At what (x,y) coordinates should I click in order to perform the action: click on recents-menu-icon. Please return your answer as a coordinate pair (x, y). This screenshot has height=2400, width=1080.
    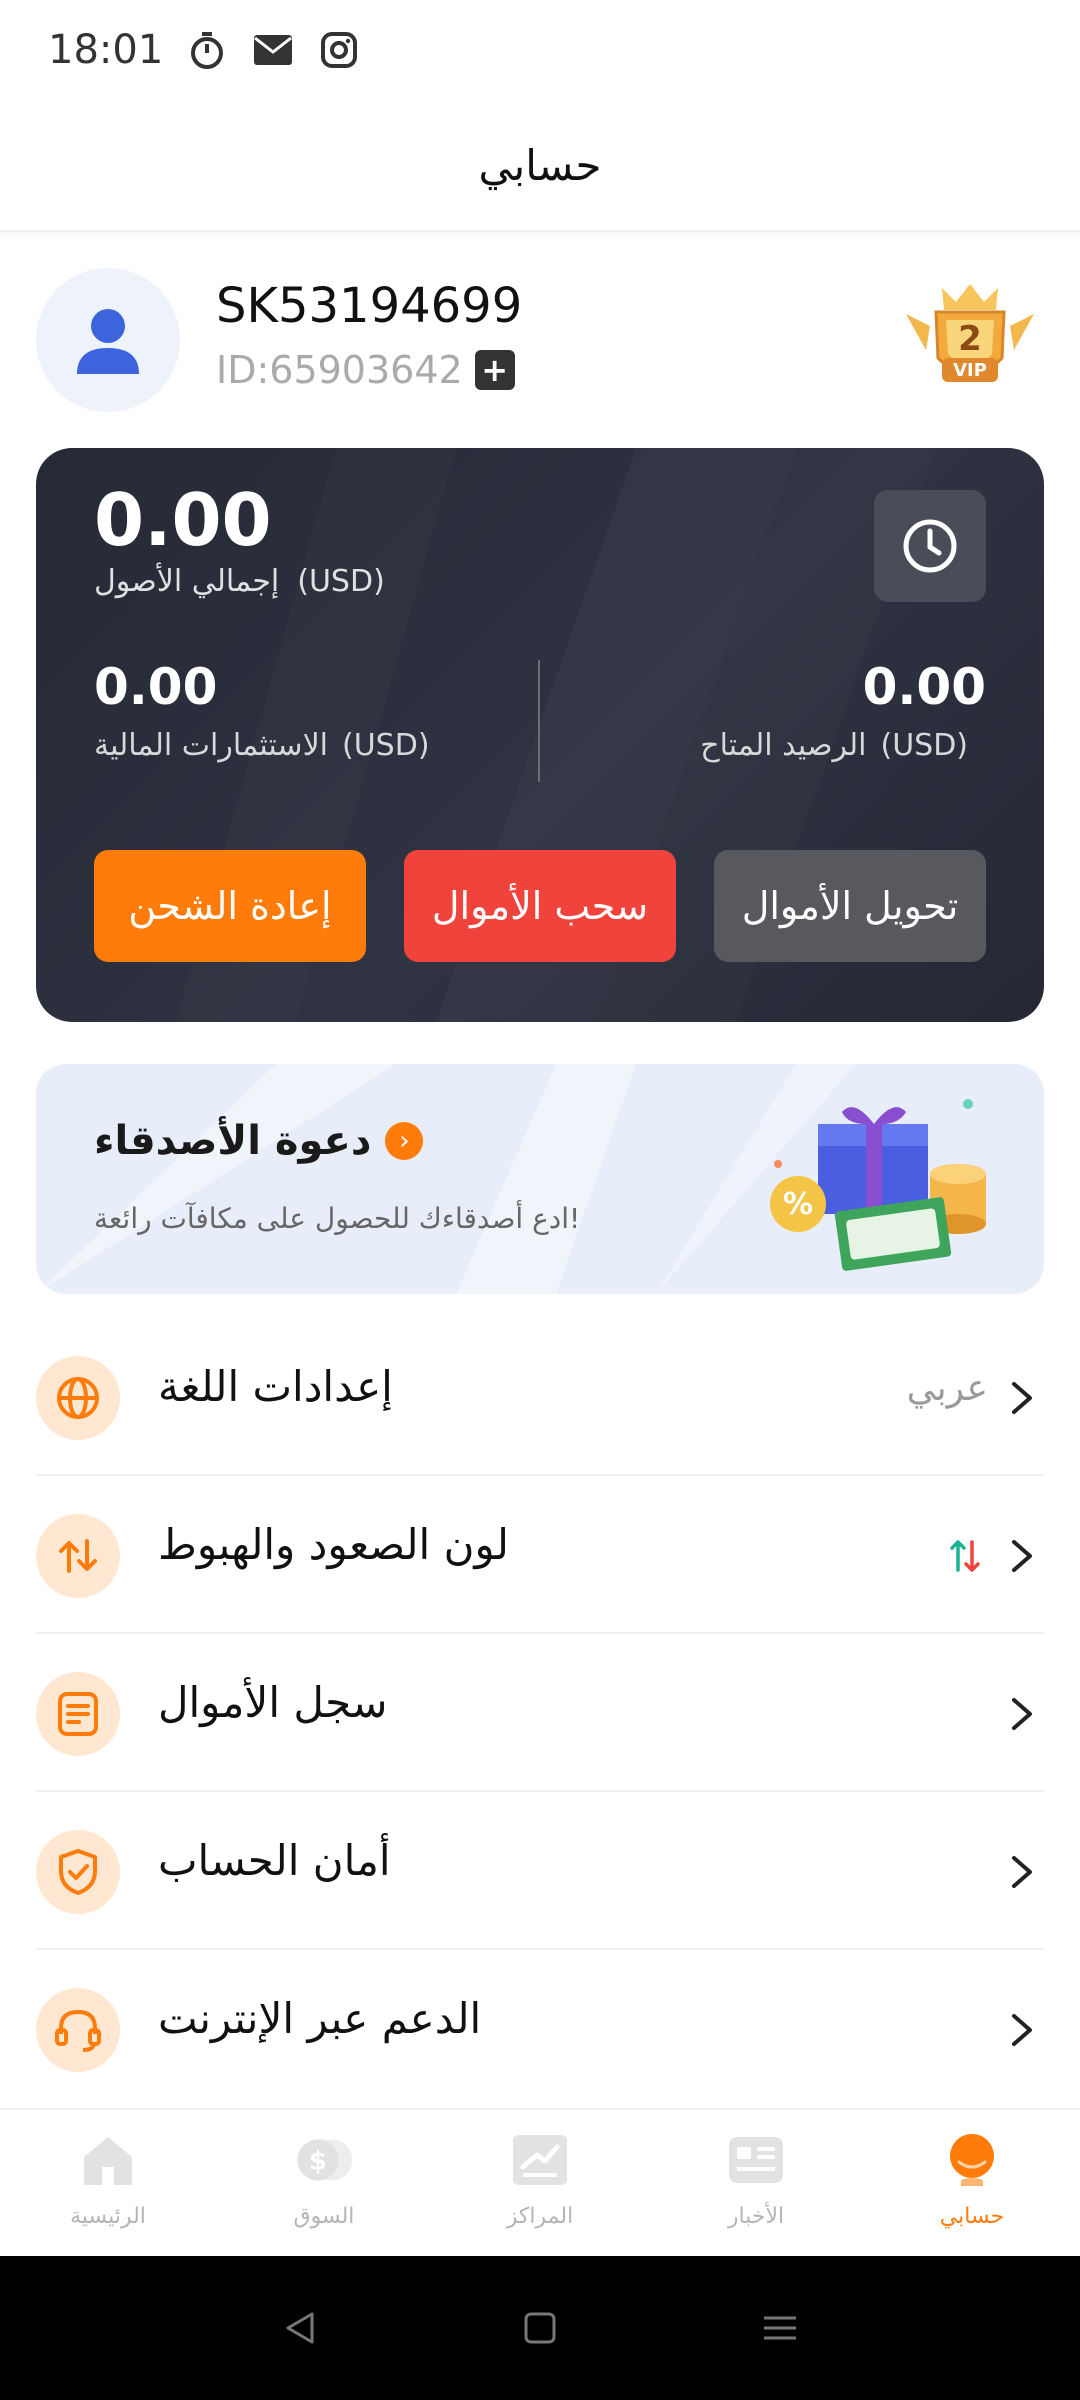
    Looking at the image, I should click on (780, 2328).